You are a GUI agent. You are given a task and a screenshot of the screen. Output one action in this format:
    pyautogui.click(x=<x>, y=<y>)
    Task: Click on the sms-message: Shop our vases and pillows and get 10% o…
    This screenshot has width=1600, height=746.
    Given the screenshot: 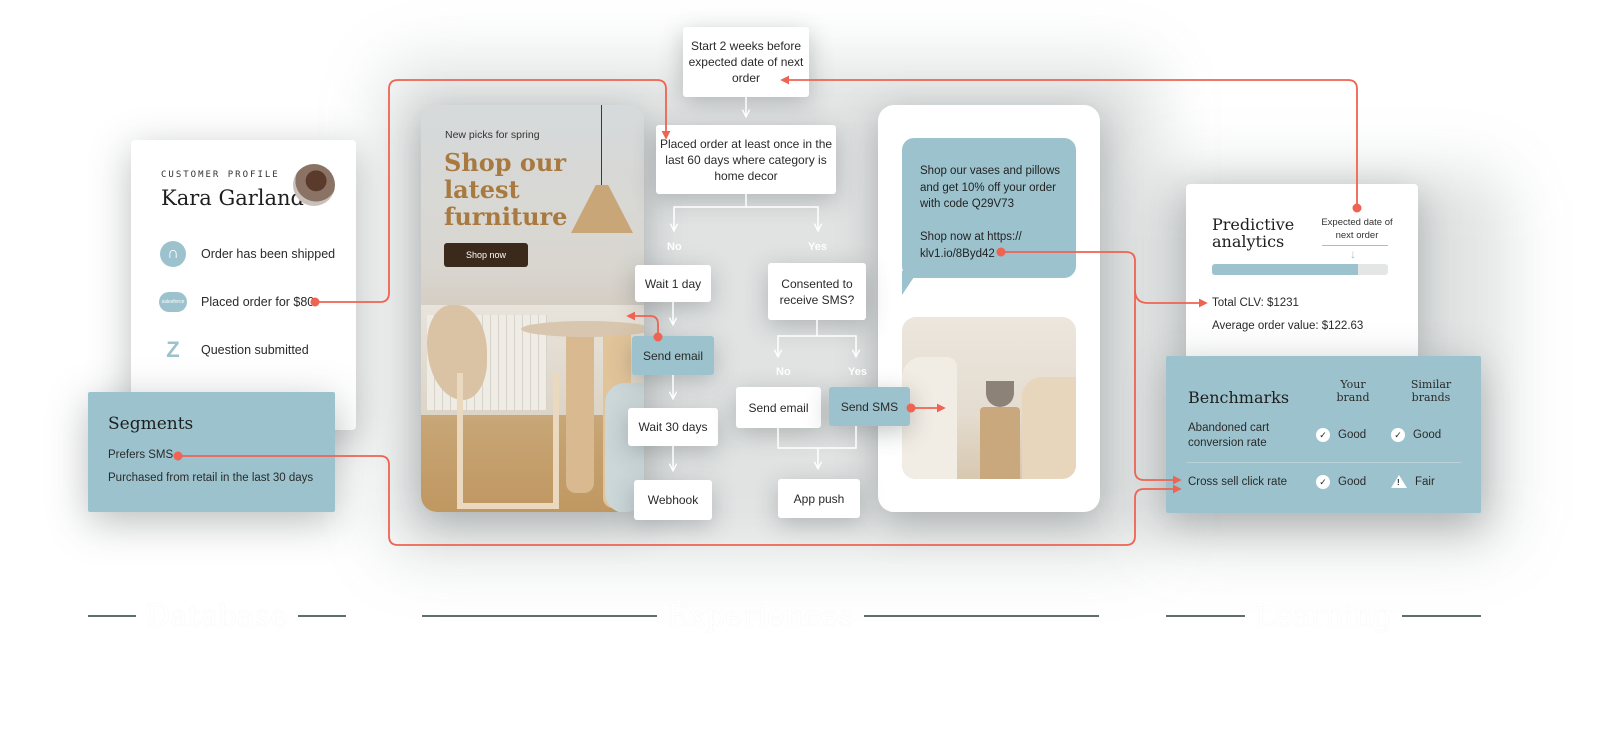 What is the action you would take?
    pyautogui.click(x=990, y=212)
    